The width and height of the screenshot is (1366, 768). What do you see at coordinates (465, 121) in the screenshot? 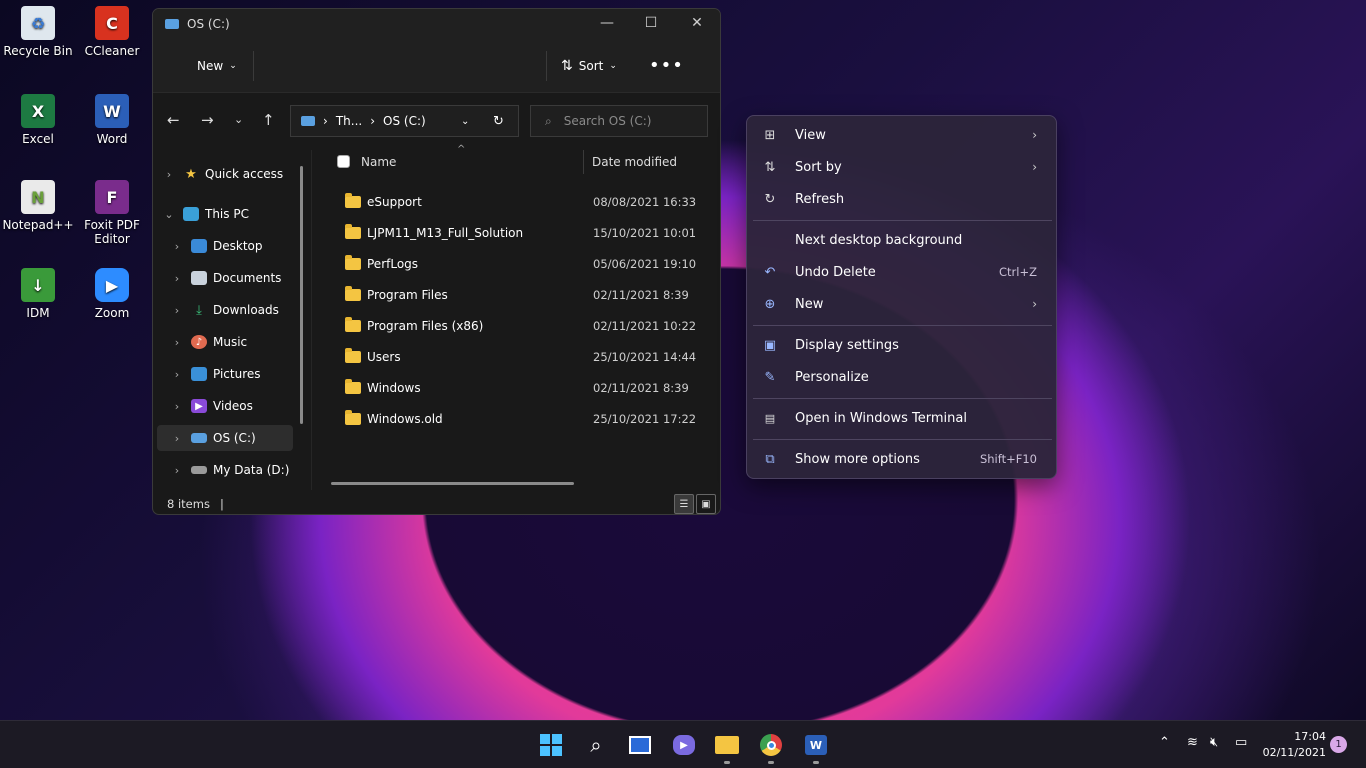
I see `address-history-button: ⌄` at bounding box center [465, 121].